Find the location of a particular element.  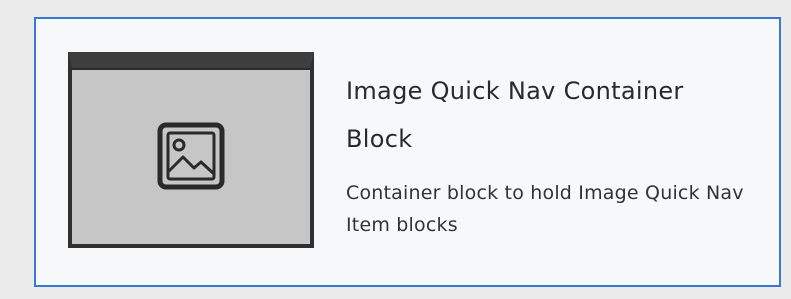

image-icon is located at coordinates (191, 156).